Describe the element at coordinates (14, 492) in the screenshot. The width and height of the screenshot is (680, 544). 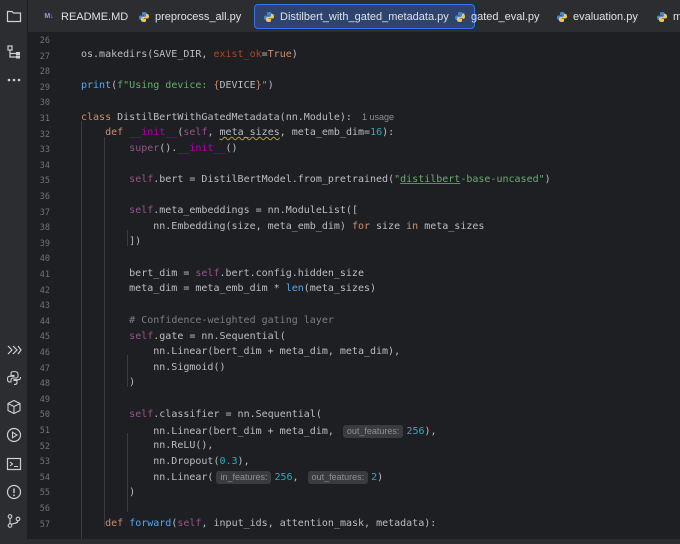
I see `problems-icon` at that location.